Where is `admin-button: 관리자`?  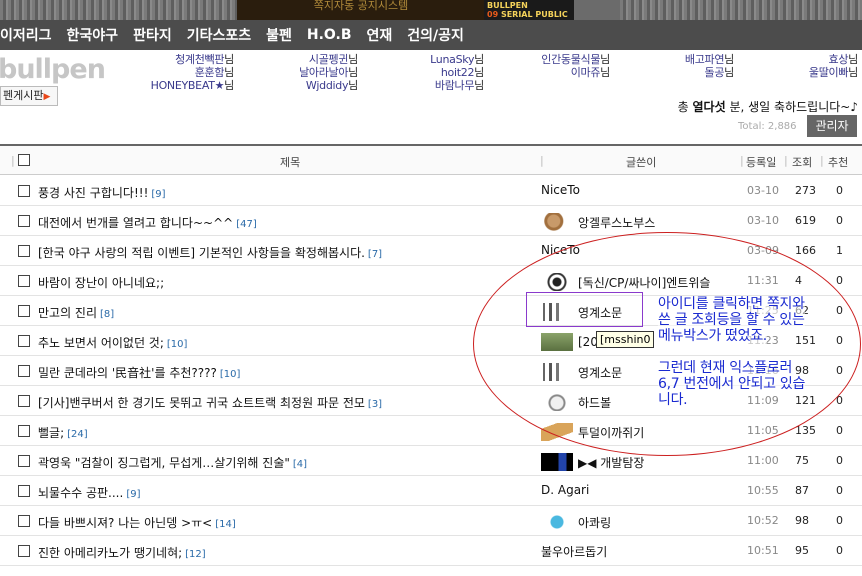 admin-button: 관리자 is located at coordinates (832, 126).